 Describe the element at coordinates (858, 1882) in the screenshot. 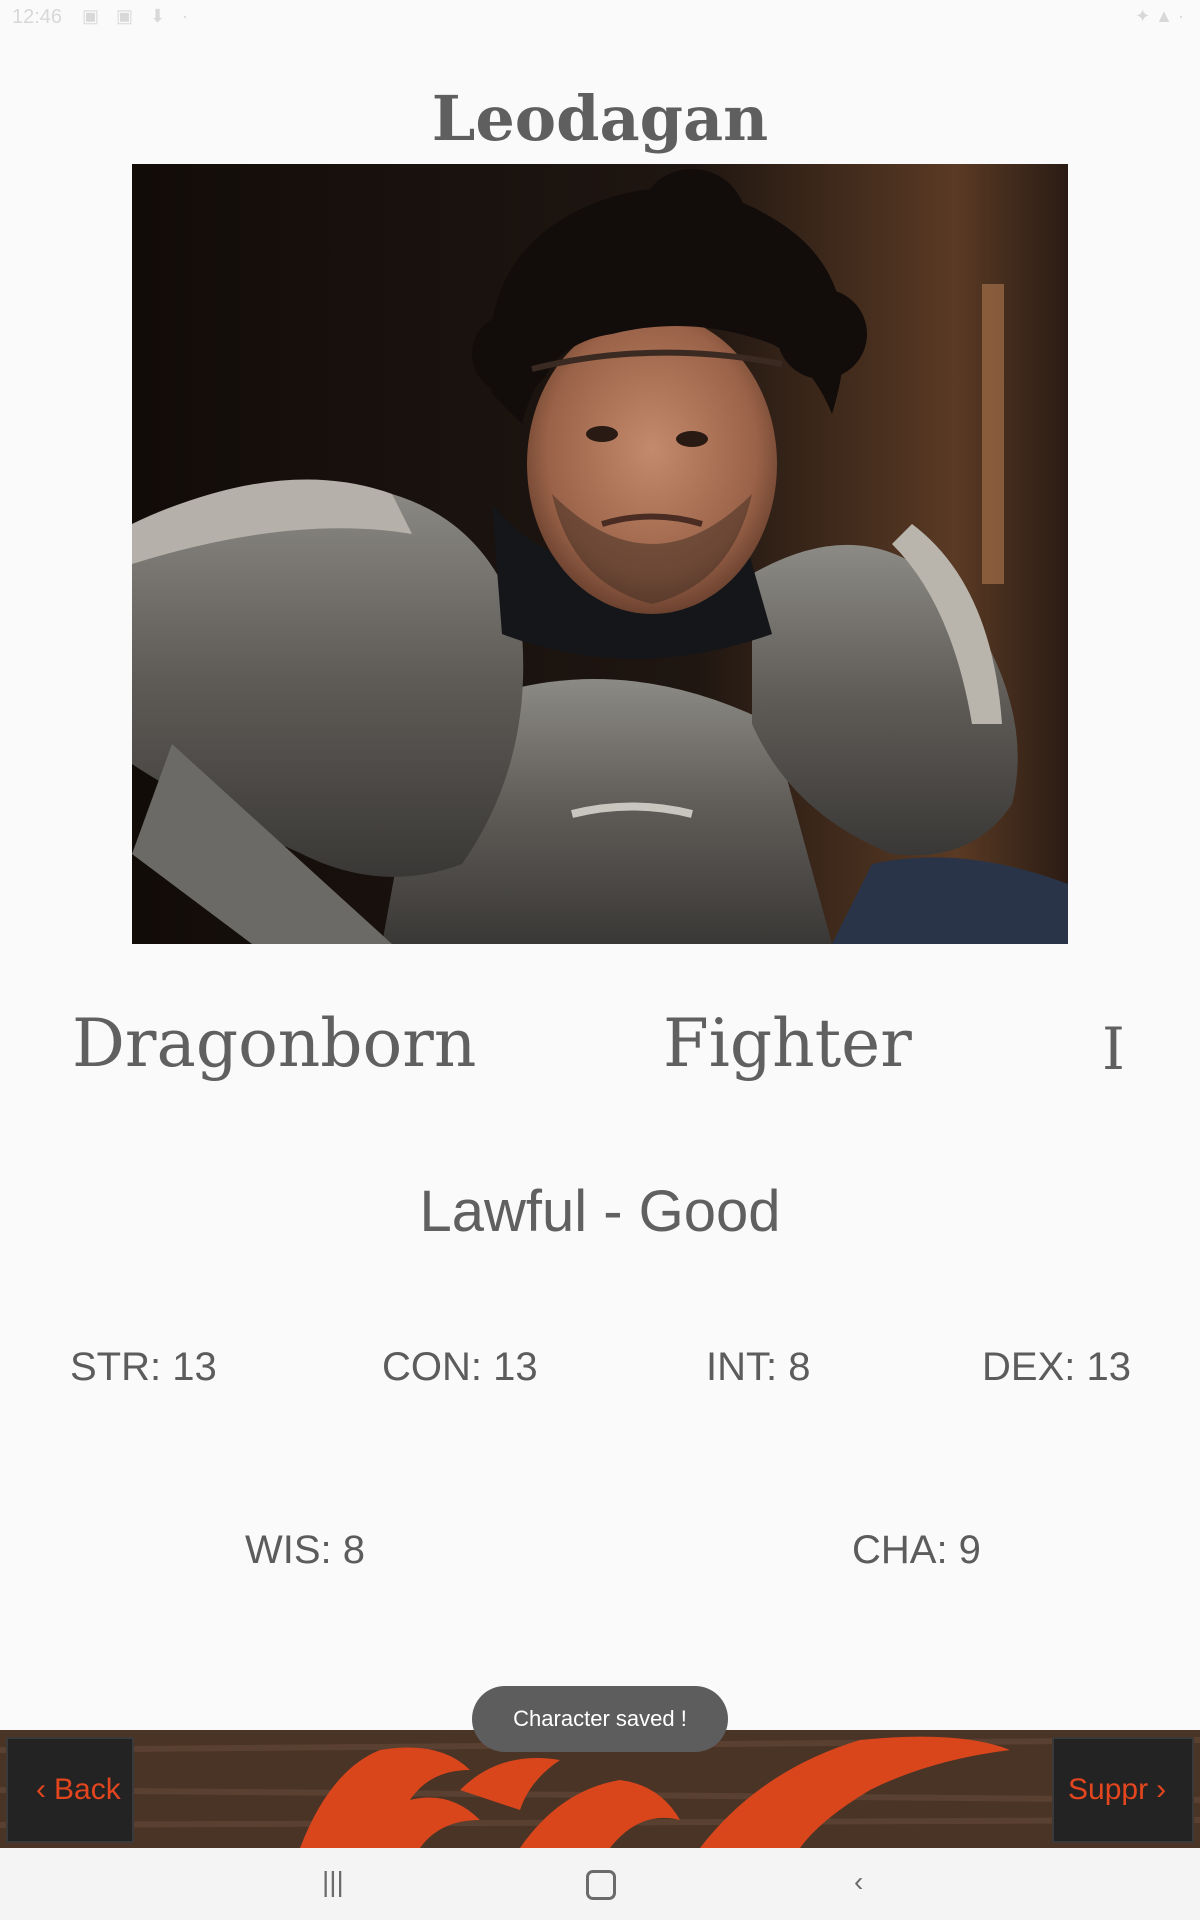

I see `back-icon: ‹` at that location.